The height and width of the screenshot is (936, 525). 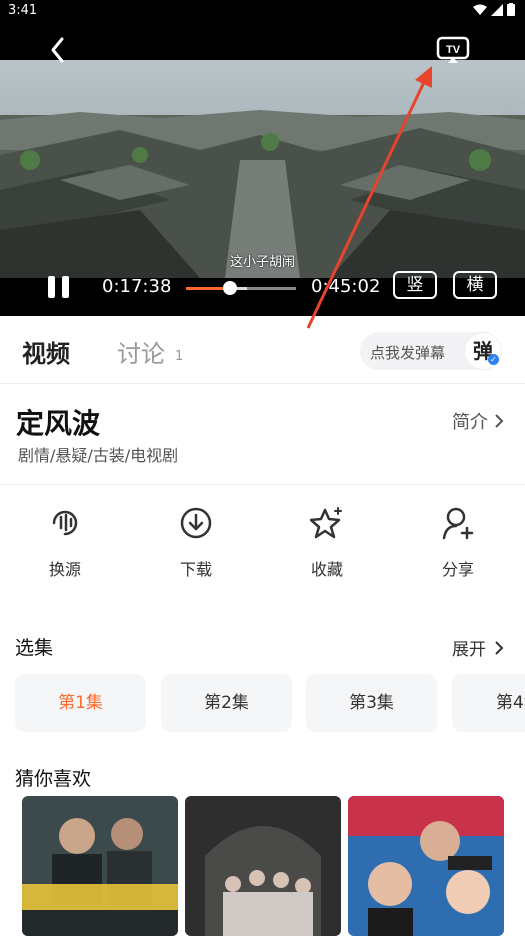 I want to click on intro-label: 简介, so click(x=470, y=422).